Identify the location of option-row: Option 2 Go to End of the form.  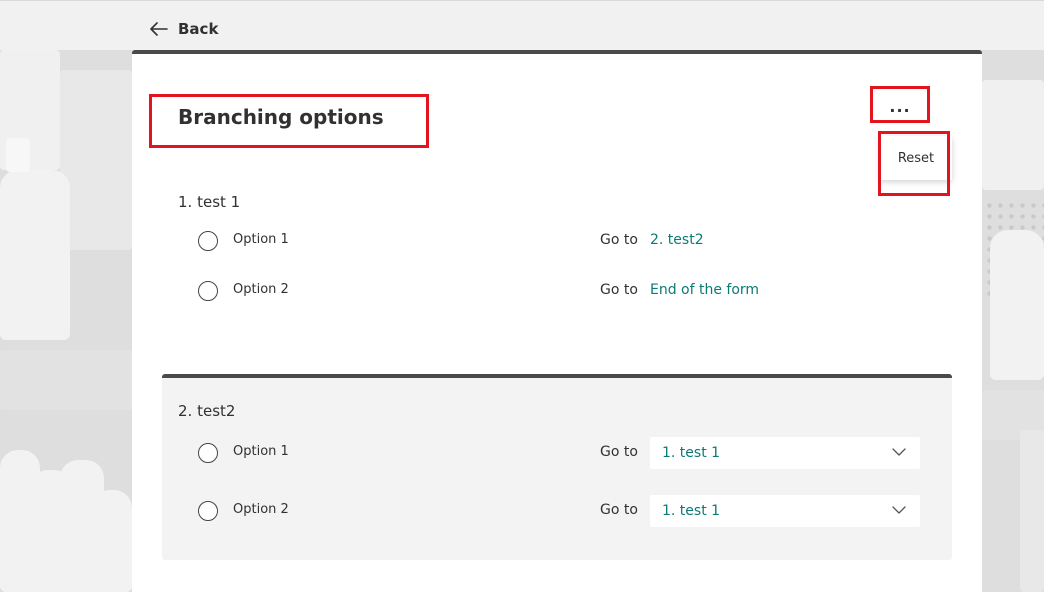
(558, 291).